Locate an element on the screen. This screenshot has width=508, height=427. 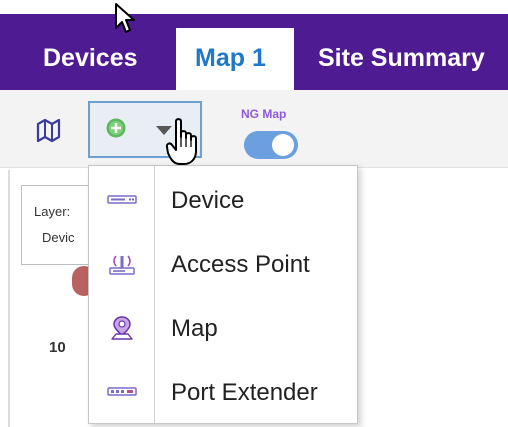
menu-item-device: Device is located at coordinates (223, 199).